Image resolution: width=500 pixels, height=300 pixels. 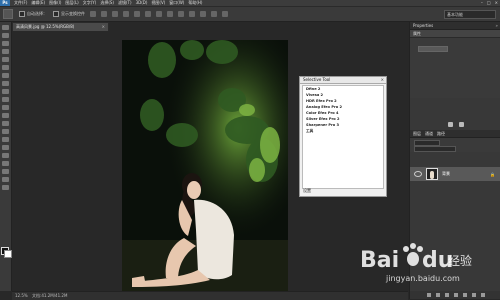 What do you see at coordinates (250, 14) in the screenshot?
I see `options-bar: 自动选择： 显示变换控件 基本功能` at bounding box center [250, 14].